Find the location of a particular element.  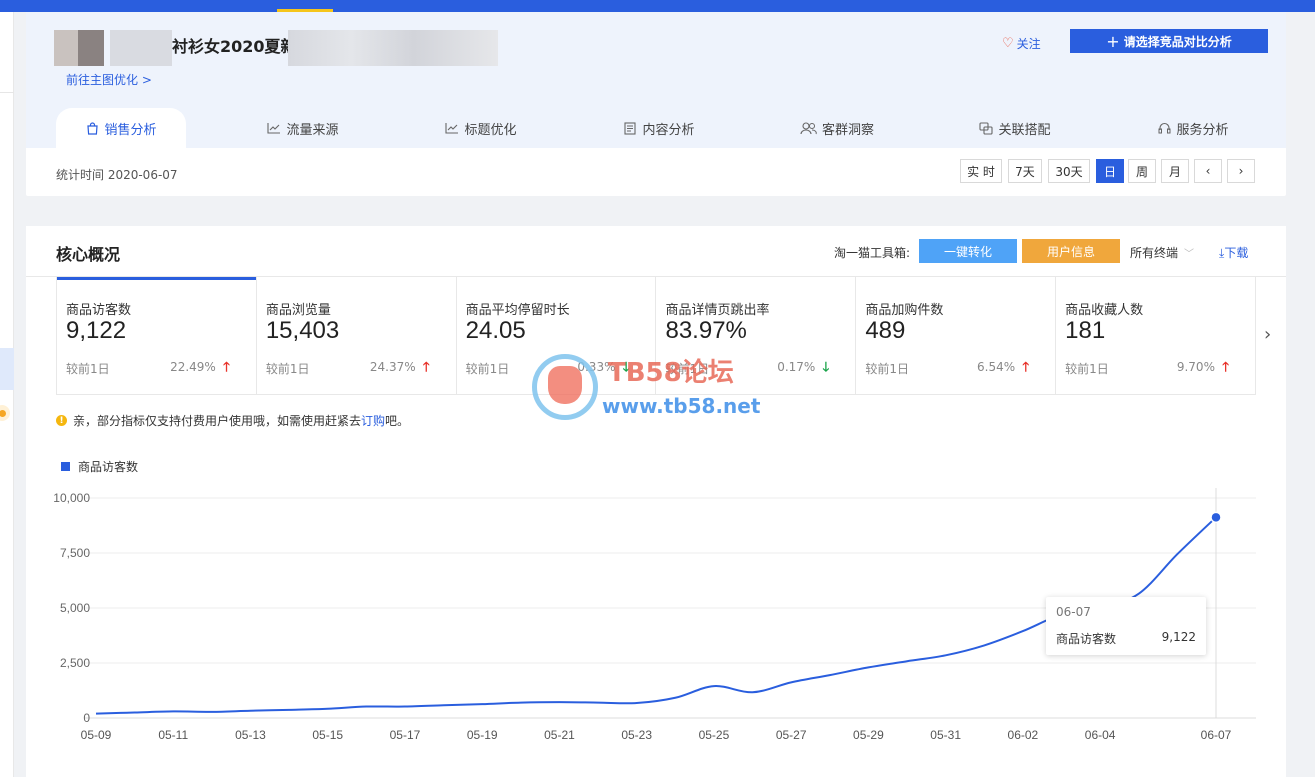

metric-value: 24.05 is located at coordinates (495, 330).